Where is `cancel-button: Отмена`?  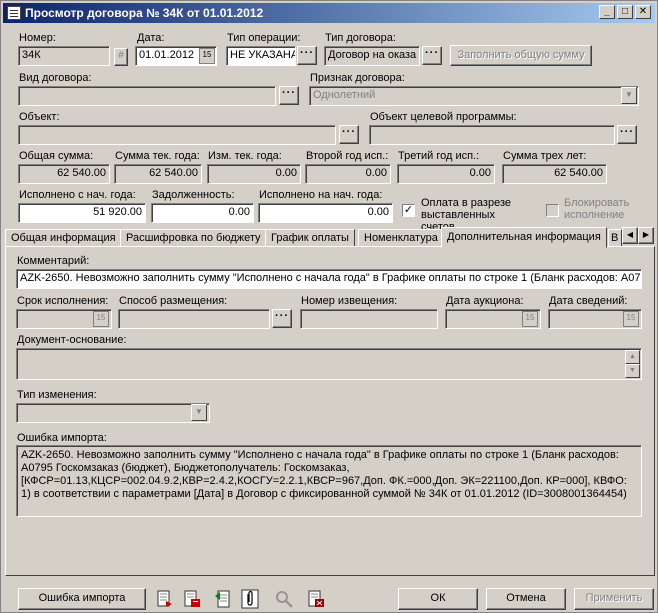 cancel-button: Отмена is located at coordinates (526, 599).